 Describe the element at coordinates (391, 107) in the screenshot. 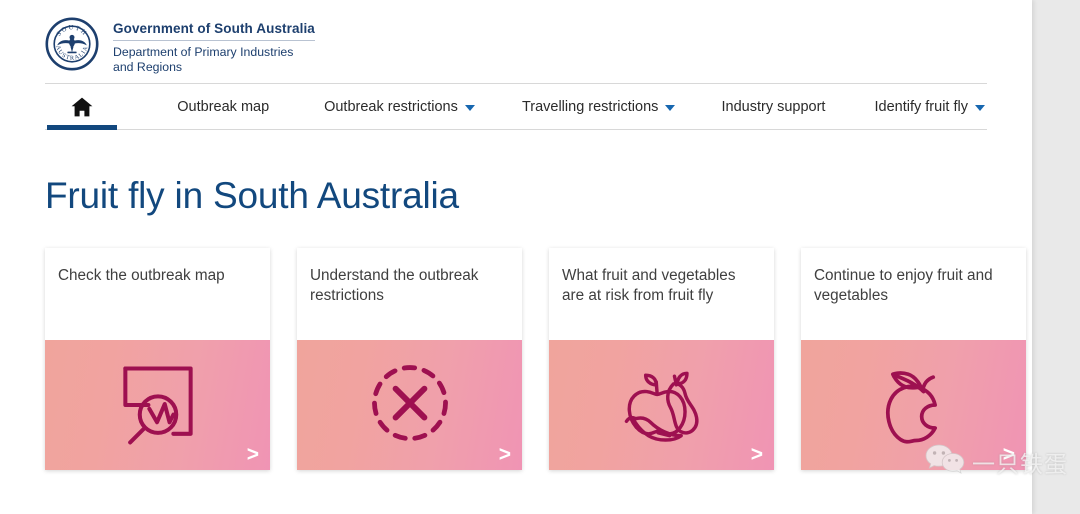

I see `nav-label-outbreak-restrictions: Outbreak restrictions` at that location.